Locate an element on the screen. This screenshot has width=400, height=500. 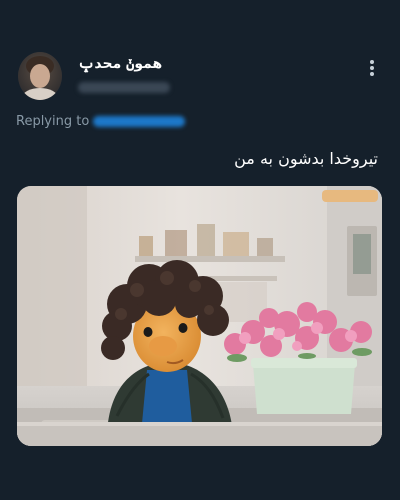
more-options-button is located at coordinates (372, 68).